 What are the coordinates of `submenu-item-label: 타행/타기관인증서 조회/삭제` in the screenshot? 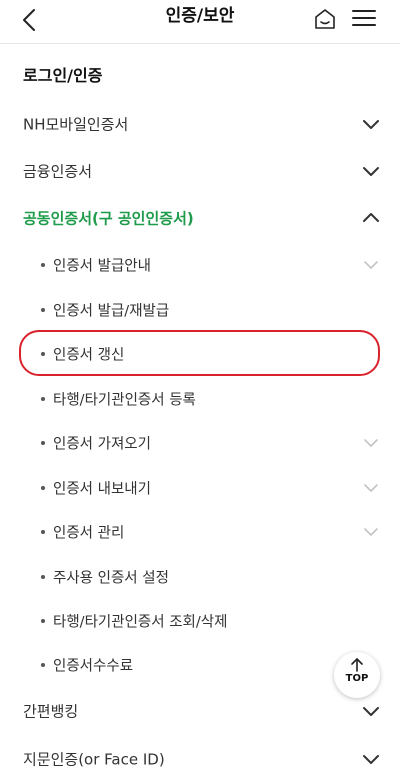 It's located at (140, 622).